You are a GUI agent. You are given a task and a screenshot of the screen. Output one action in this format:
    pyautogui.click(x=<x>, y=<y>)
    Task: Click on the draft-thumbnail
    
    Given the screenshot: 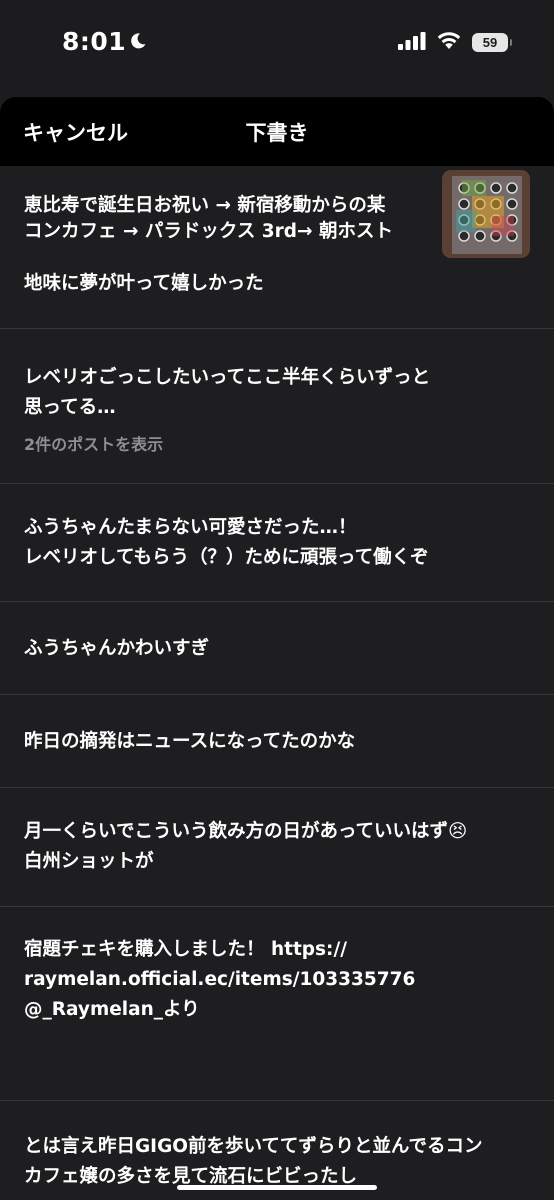 What is the action you would take?
    pyautogui.click(x=486, y=214)
    